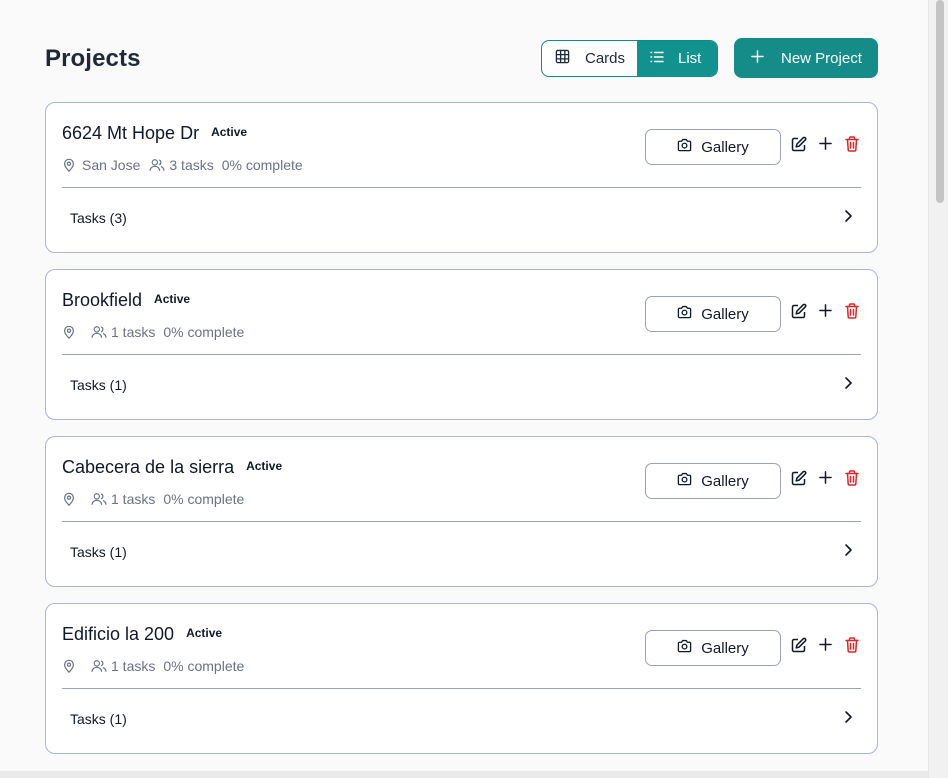 Image resolution: width=948 pixels, height=778 pixels. I want to click on project-task-count: 3 tasks, so click(191, 165).